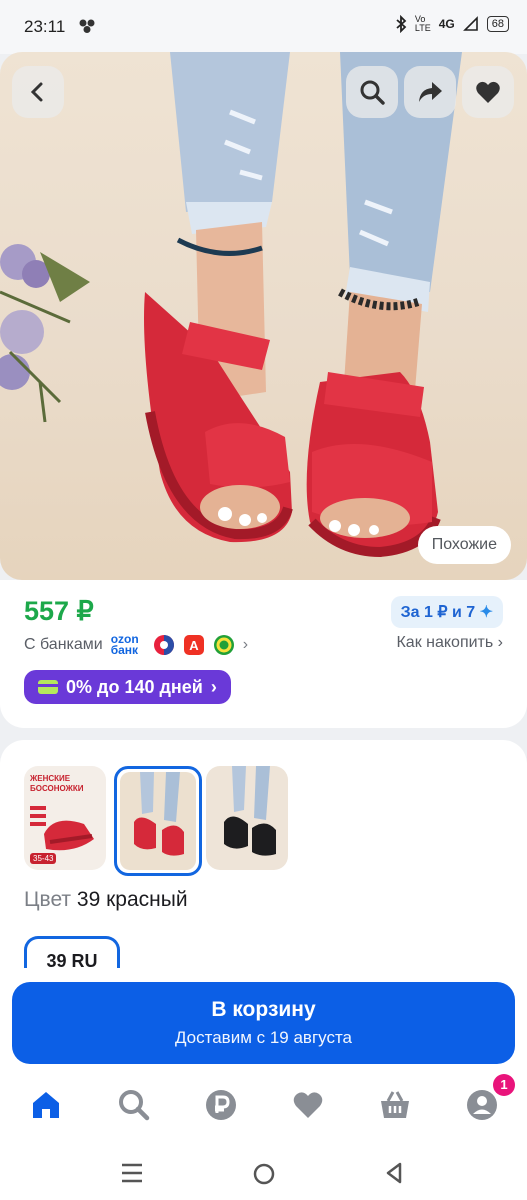  Describe the element at coordinates (486, 612) in the screenshot. I see `sparkle-icon: ✦` at that location.